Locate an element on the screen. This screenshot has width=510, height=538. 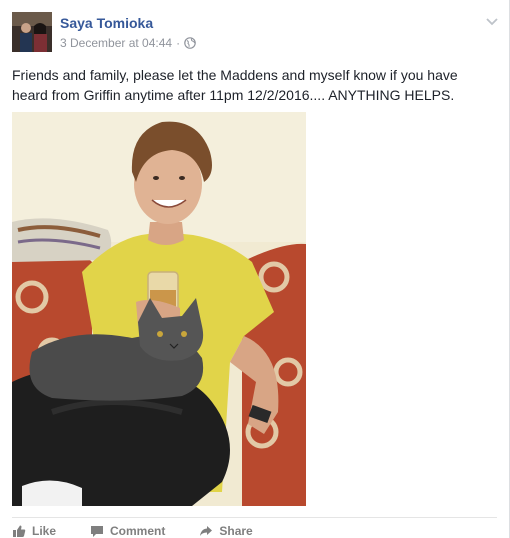
like-label: Like is located at coordinates (44, 531).